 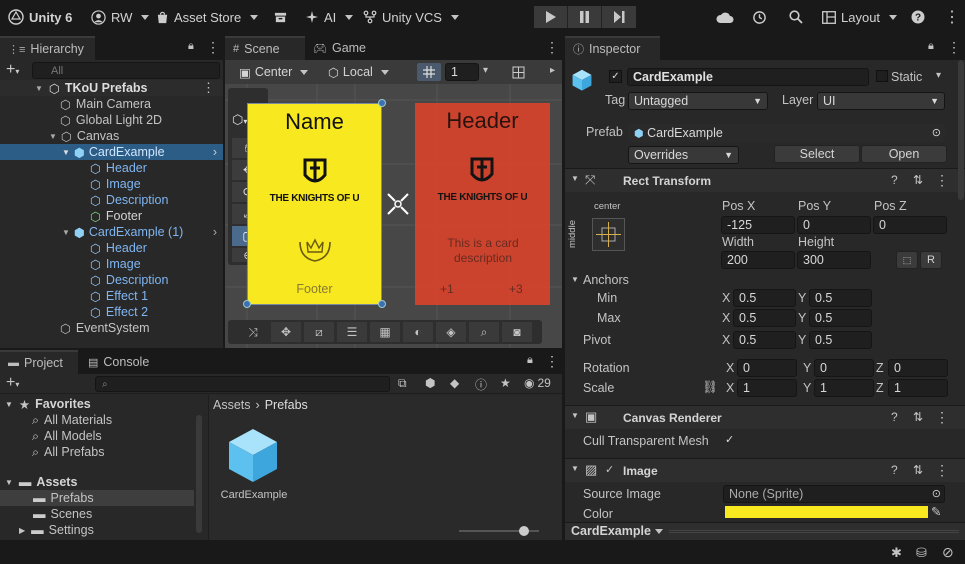 I want to click on card-name: Name THE KNIGHTS OF U Footer, so click(x=314, y=204).